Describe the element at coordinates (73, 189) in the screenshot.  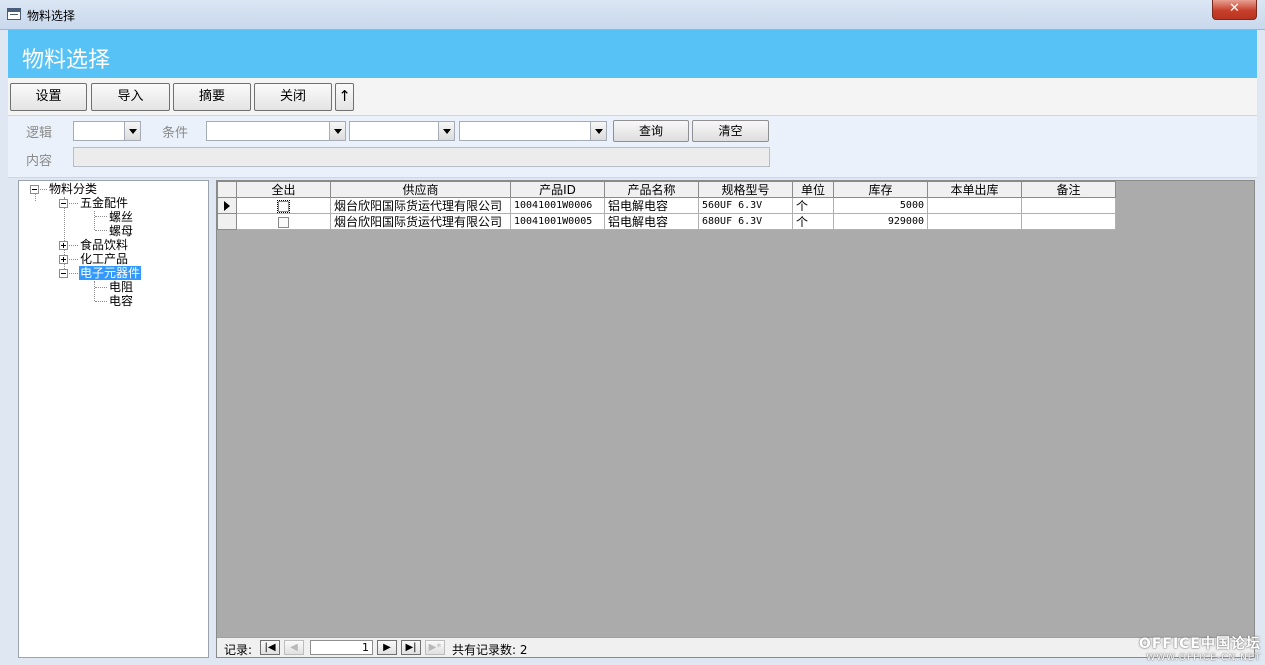
I see `tree-node-root: 物料分类` at that location.